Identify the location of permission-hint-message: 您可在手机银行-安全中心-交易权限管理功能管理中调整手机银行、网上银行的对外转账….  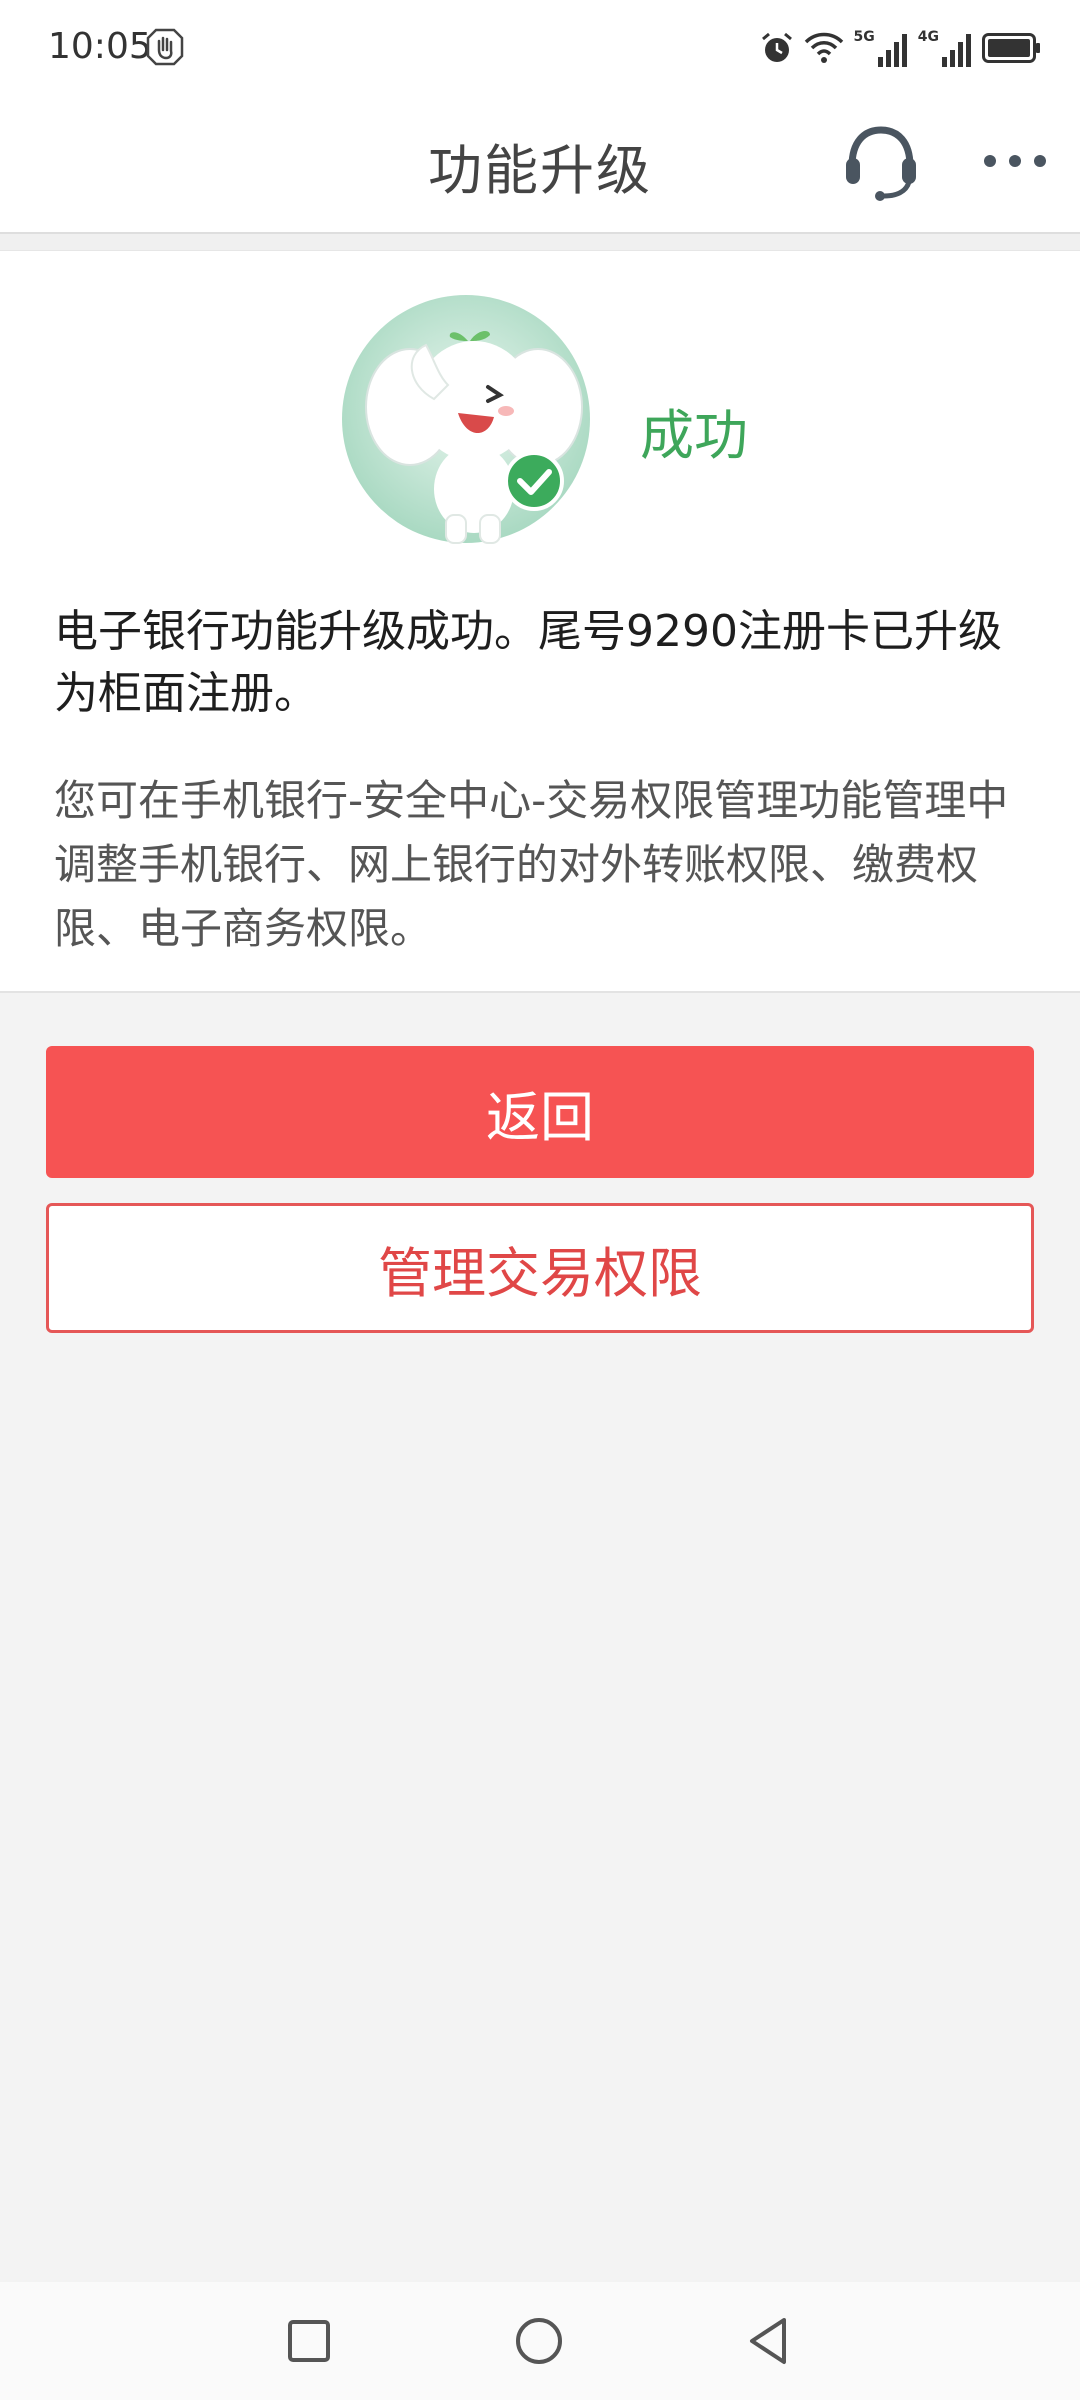
(531, 864).